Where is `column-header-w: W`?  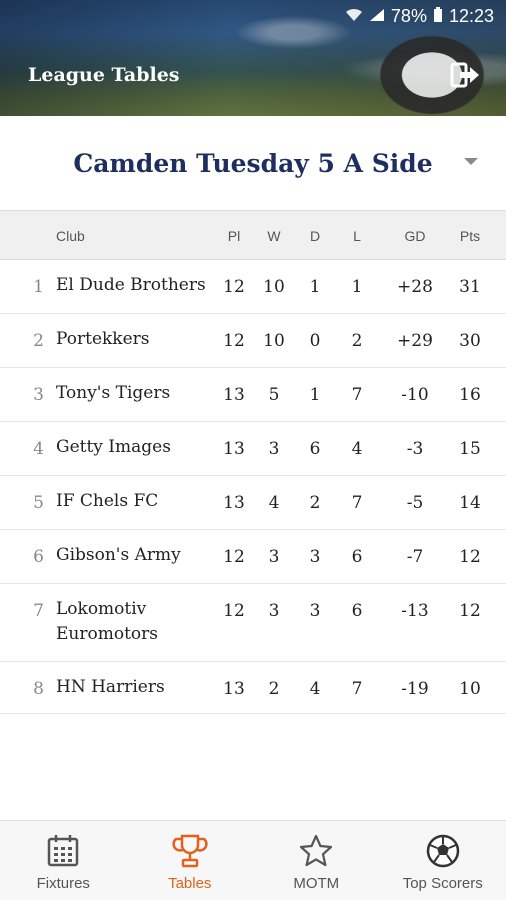 column-header-w: W is located at coordinates (274, 236).